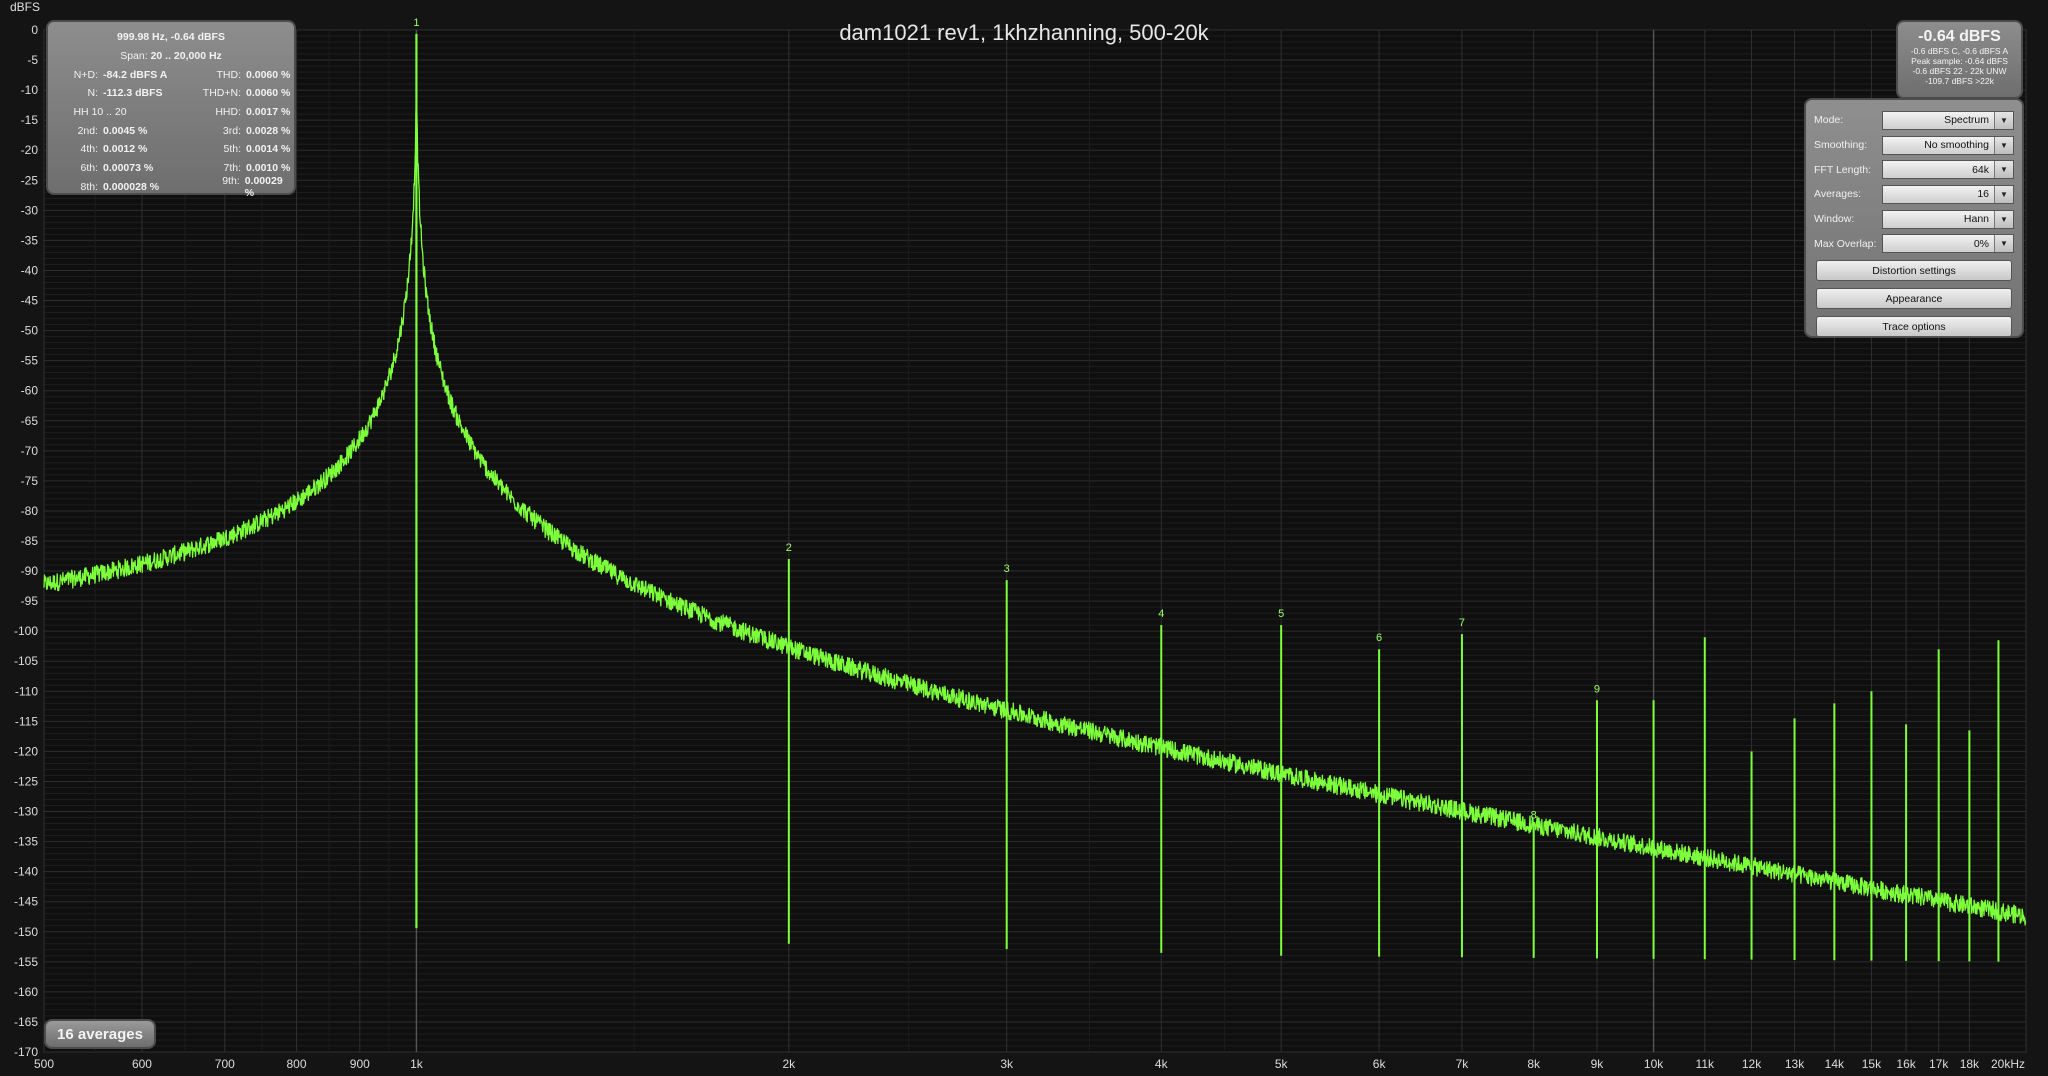 This screenshot has width=2048, height=1076. I want to click on y-tick-label: -160, so click(26, 992).